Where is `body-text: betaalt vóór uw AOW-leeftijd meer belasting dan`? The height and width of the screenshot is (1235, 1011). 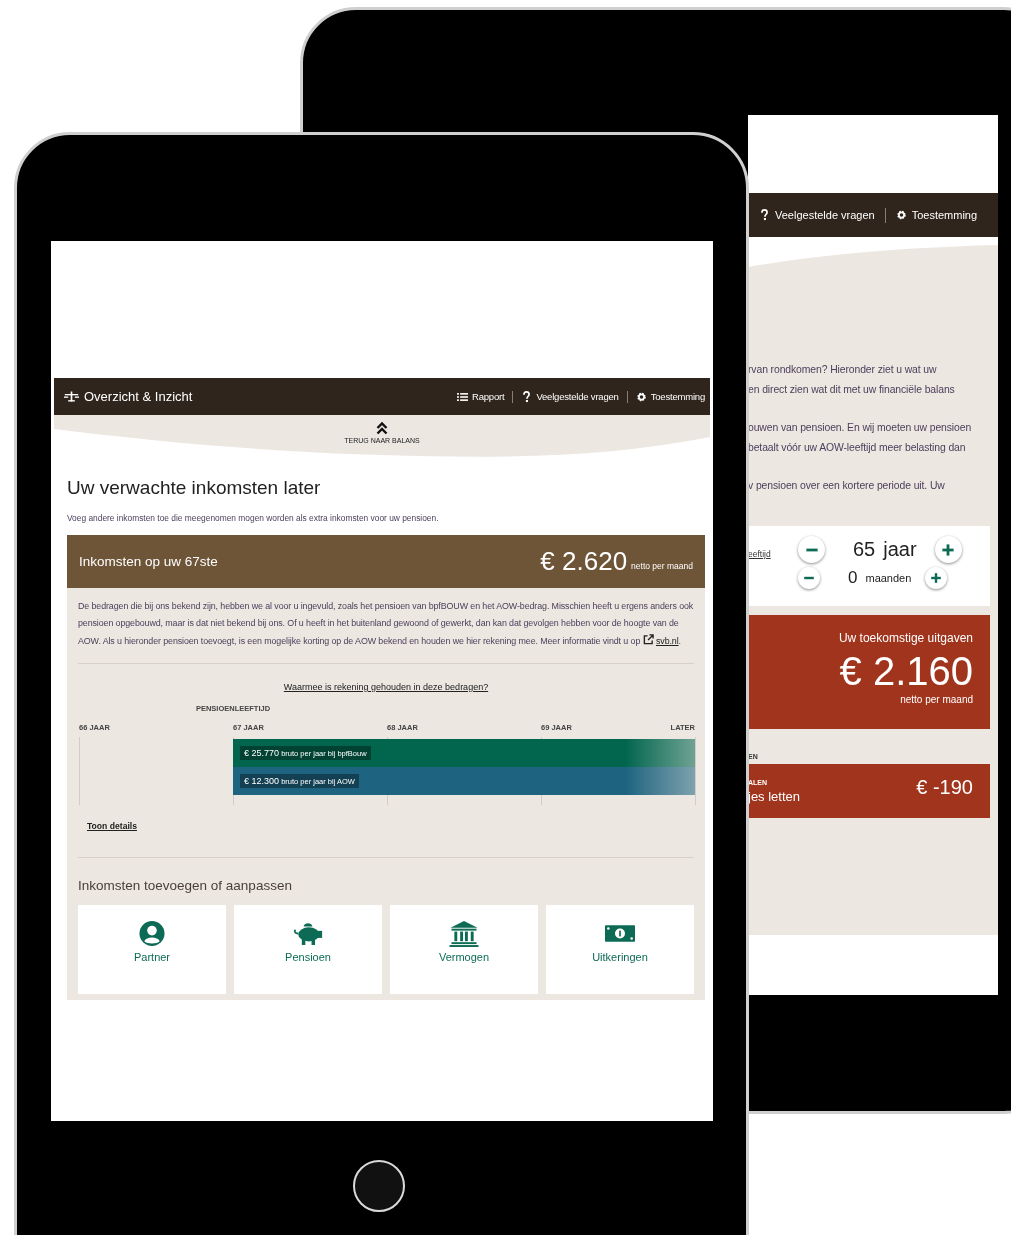 body-text: betaalt vóór uw AOW-leeftijd meer belasting dan is located at coordinates (857, 448).